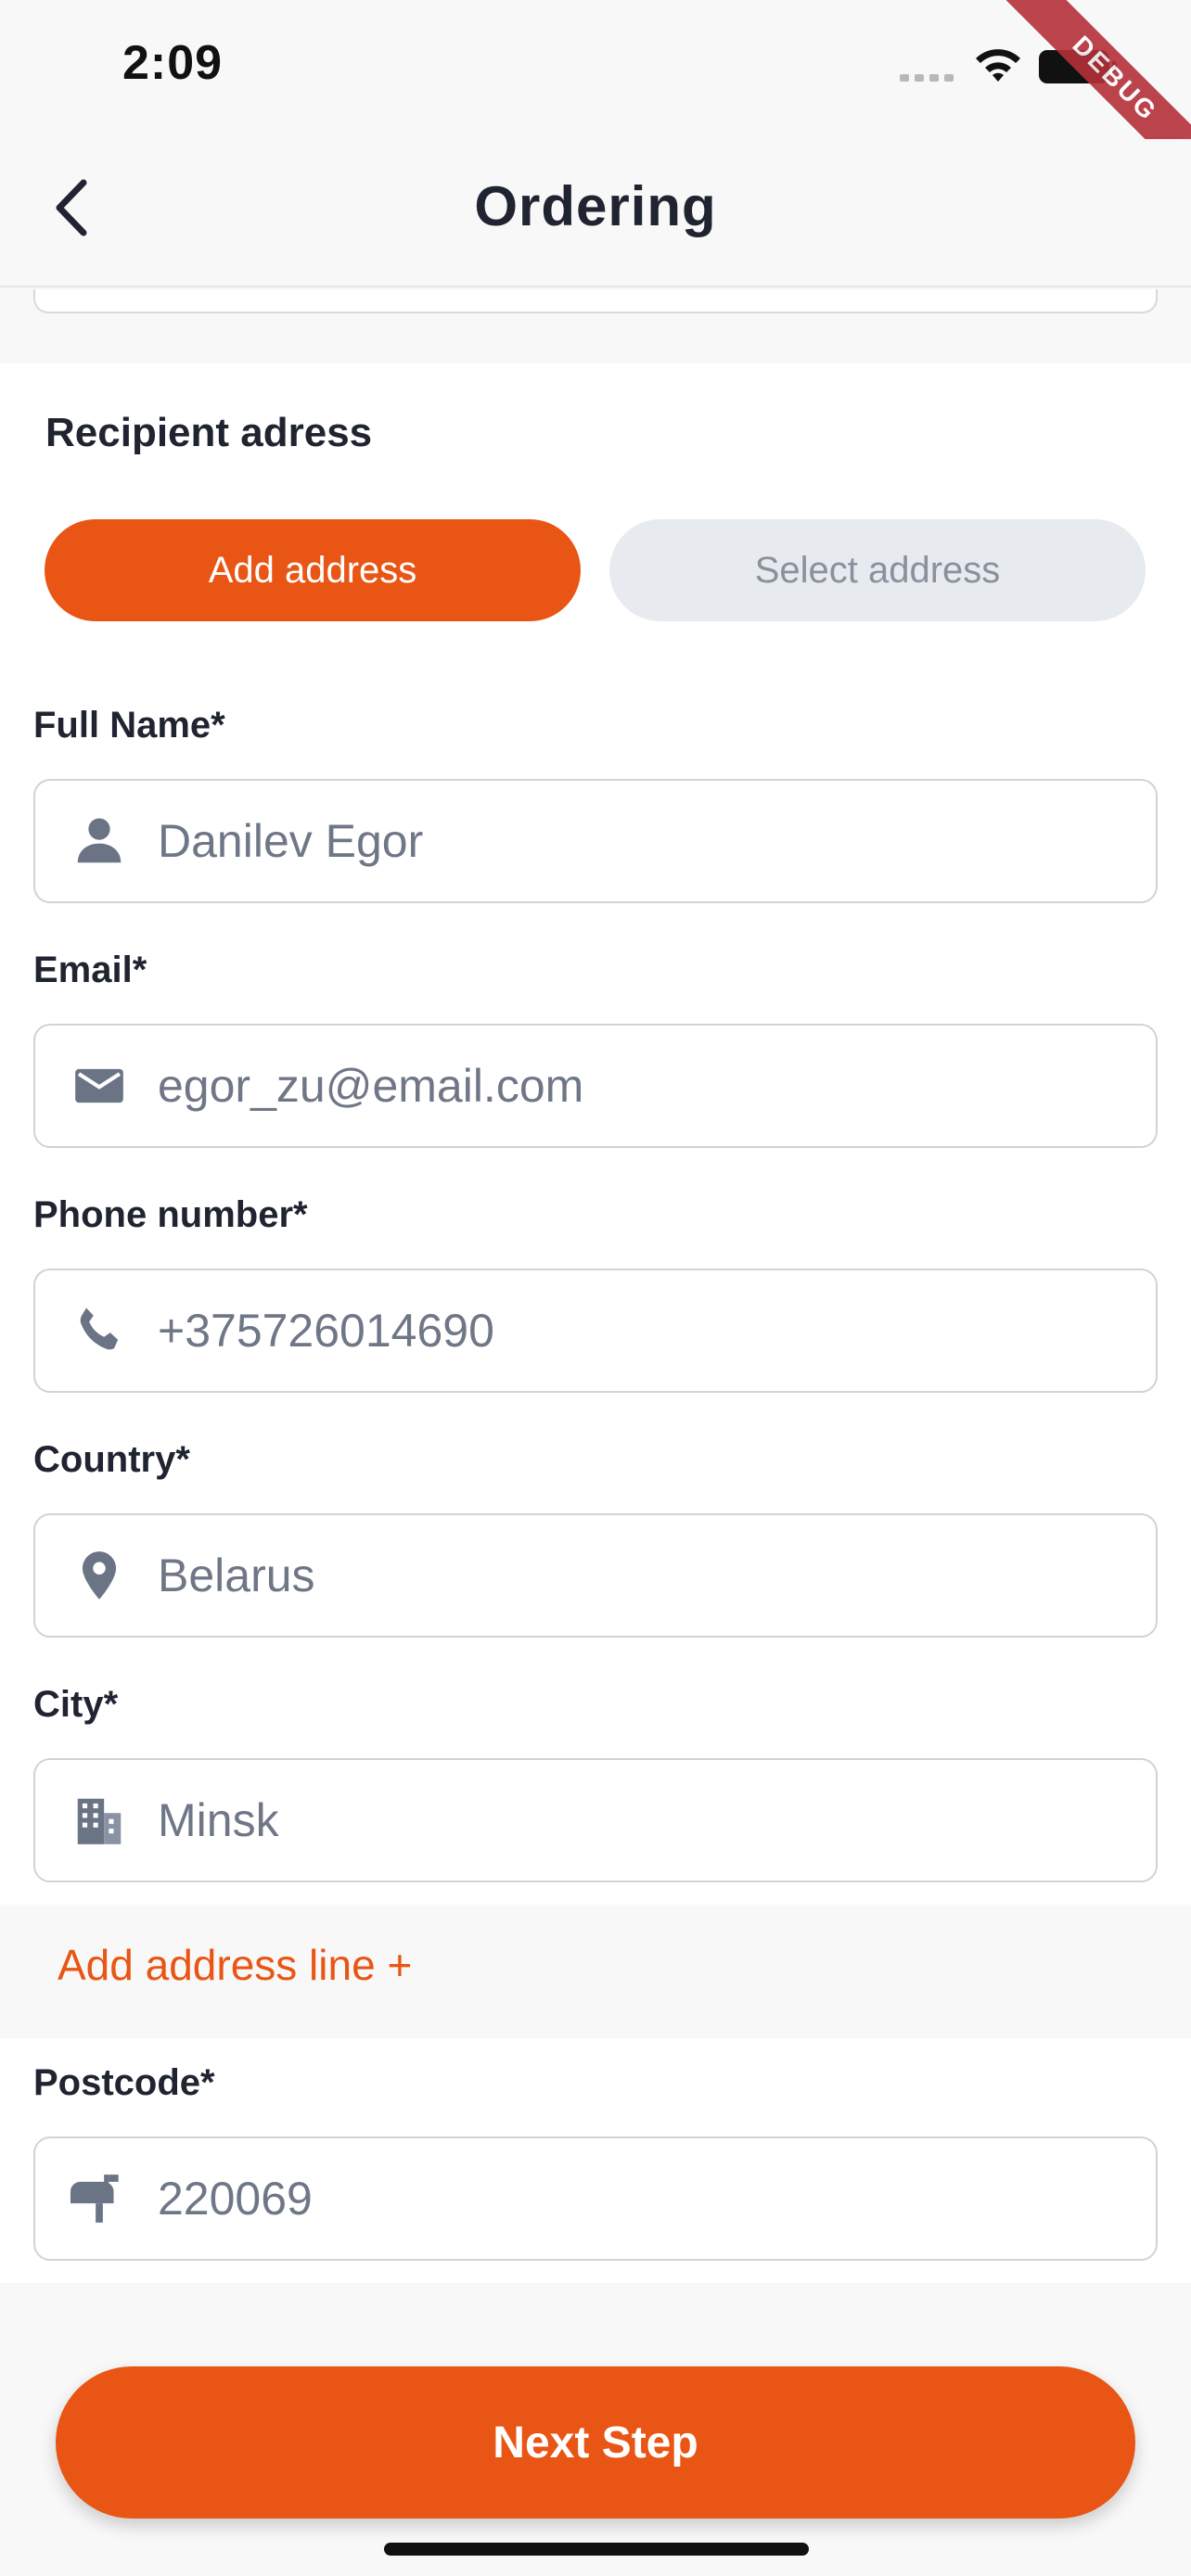 Image resolution: width=1191 pixels, height=2576 pixels. What do you see at coordinates (595, 1331) in the screenshot?
I see `phone-field: +375726014690` at bounding box center [595, 1331].